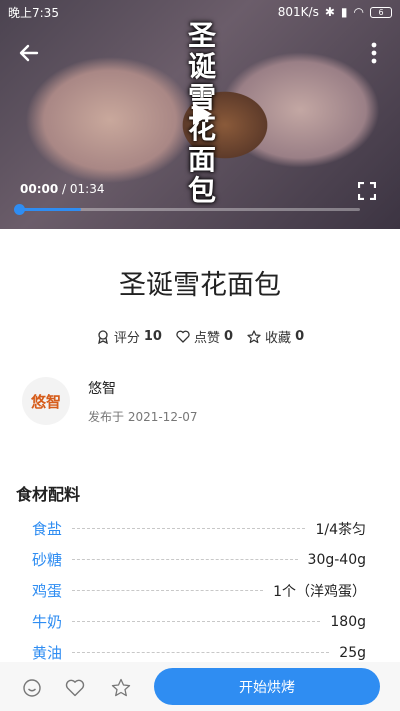 This screenshot has height=711, width=400. What do you see at coordinates (348, 621) in the screenshot?
I see `ingredient-qty: 180g` at bounding box center [348, 621].